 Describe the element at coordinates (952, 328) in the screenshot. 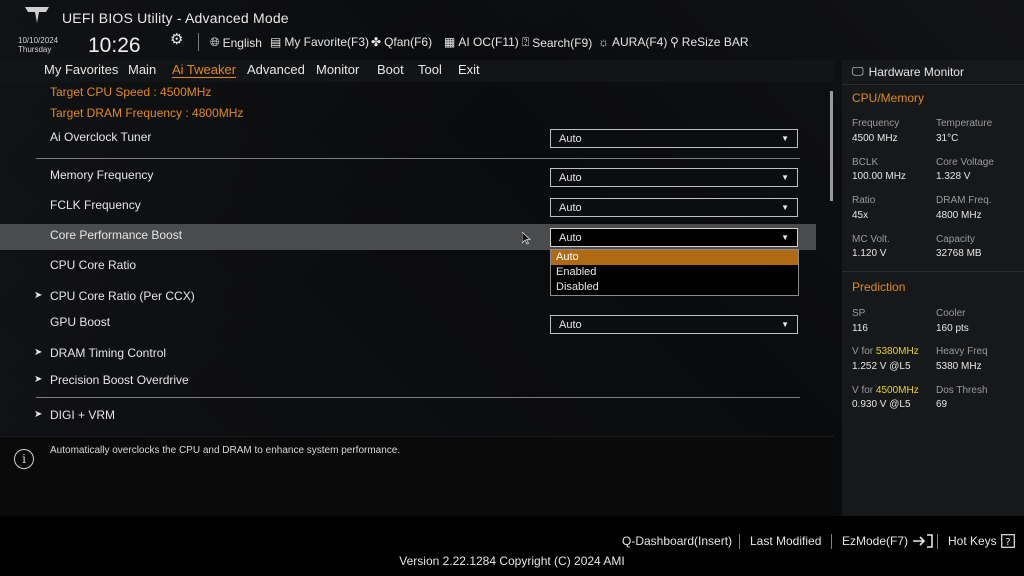

I see `hw-value: 160 pts` at that location.